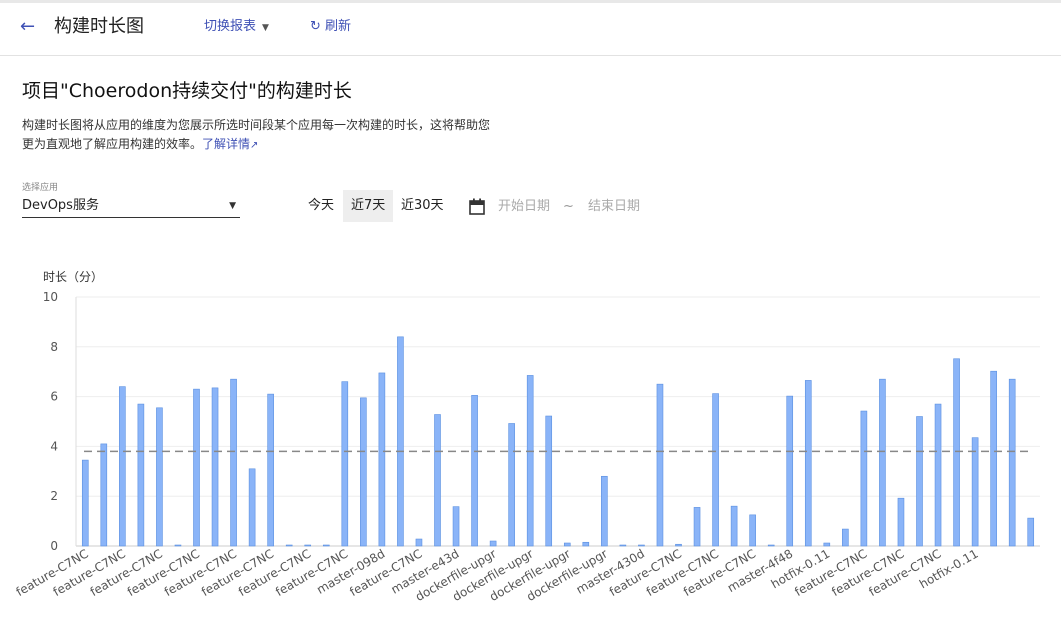  Describe the element at coordinates (54, 347) in the screenshot. I see `y-tick-label: 8` at that location.